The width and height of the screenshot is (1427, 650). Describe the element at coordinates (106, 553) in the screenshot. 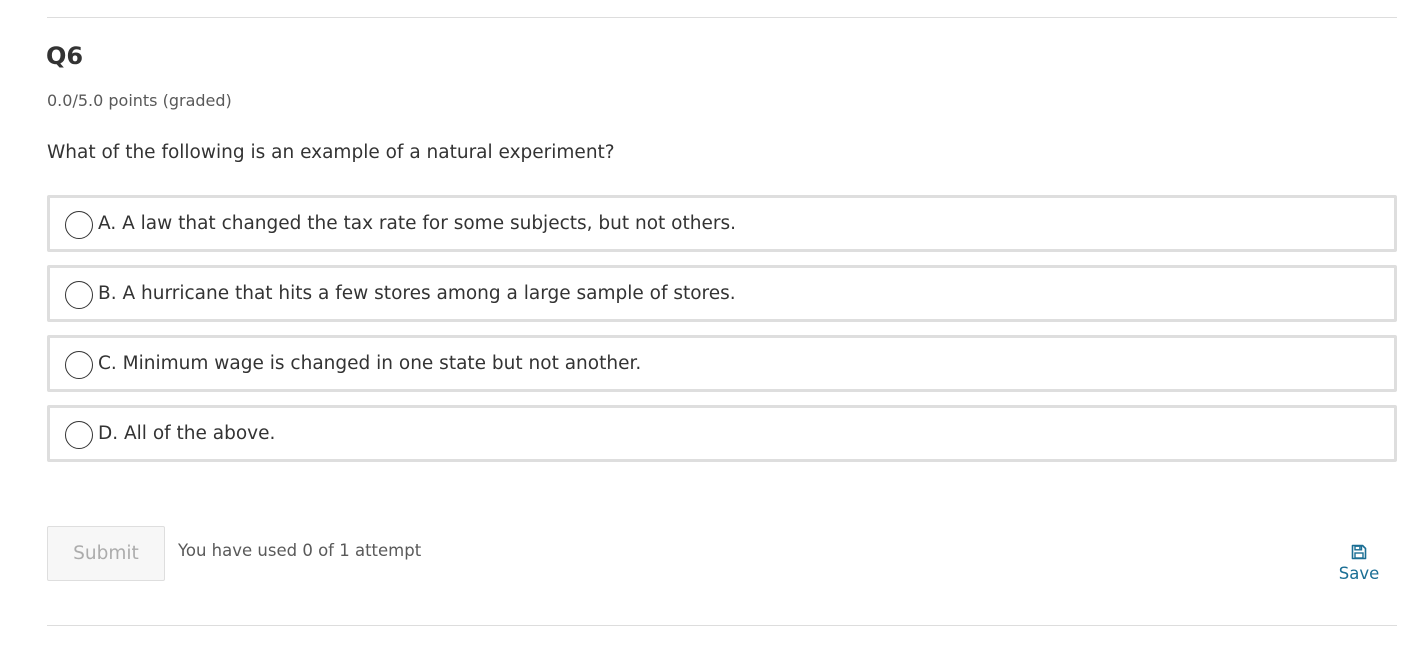

I see `submit-button: Submit` at that location.